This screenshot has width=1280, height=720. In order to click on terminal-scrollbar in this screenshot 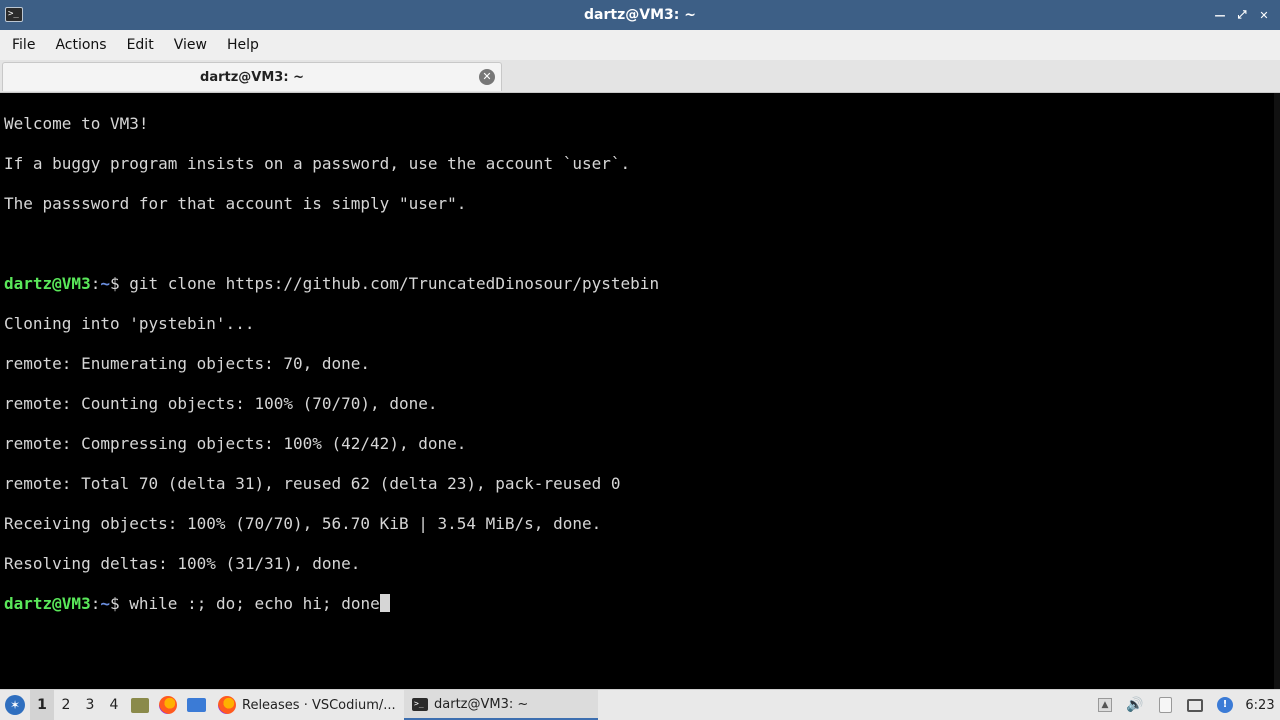, I will do `click(1277, 391)`.